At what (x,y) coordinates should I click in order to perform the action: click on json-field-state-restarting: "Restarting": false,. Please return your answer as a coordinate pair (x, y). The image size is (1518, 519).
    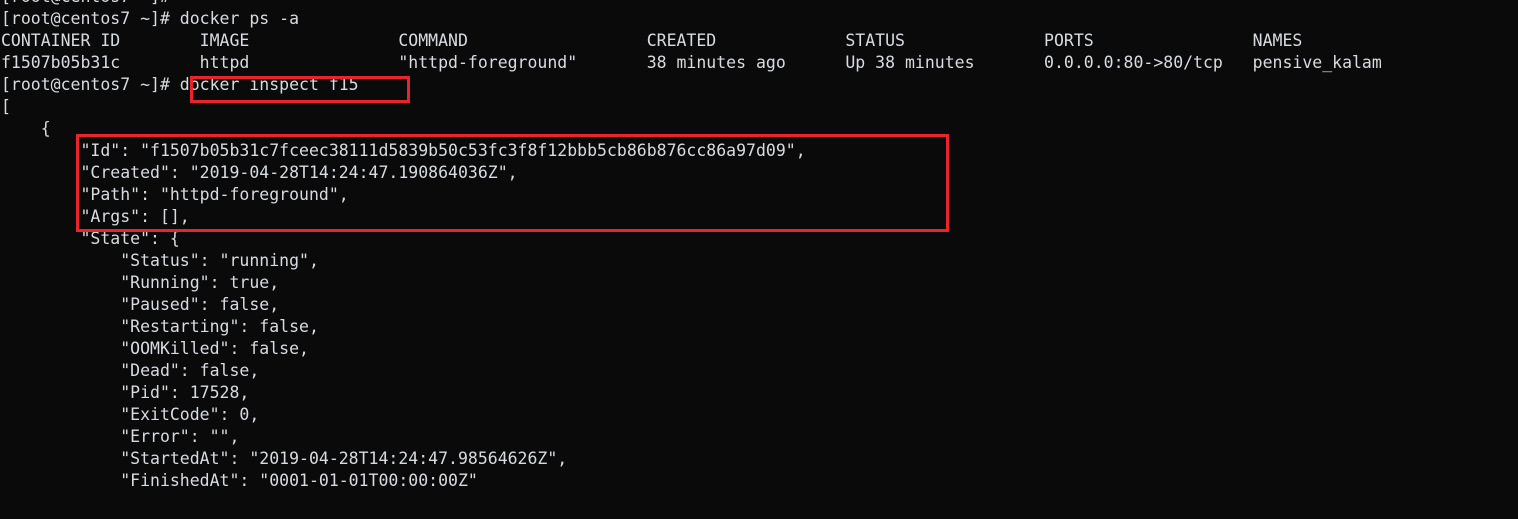
    Looking at the image, I should click on (160, 326).